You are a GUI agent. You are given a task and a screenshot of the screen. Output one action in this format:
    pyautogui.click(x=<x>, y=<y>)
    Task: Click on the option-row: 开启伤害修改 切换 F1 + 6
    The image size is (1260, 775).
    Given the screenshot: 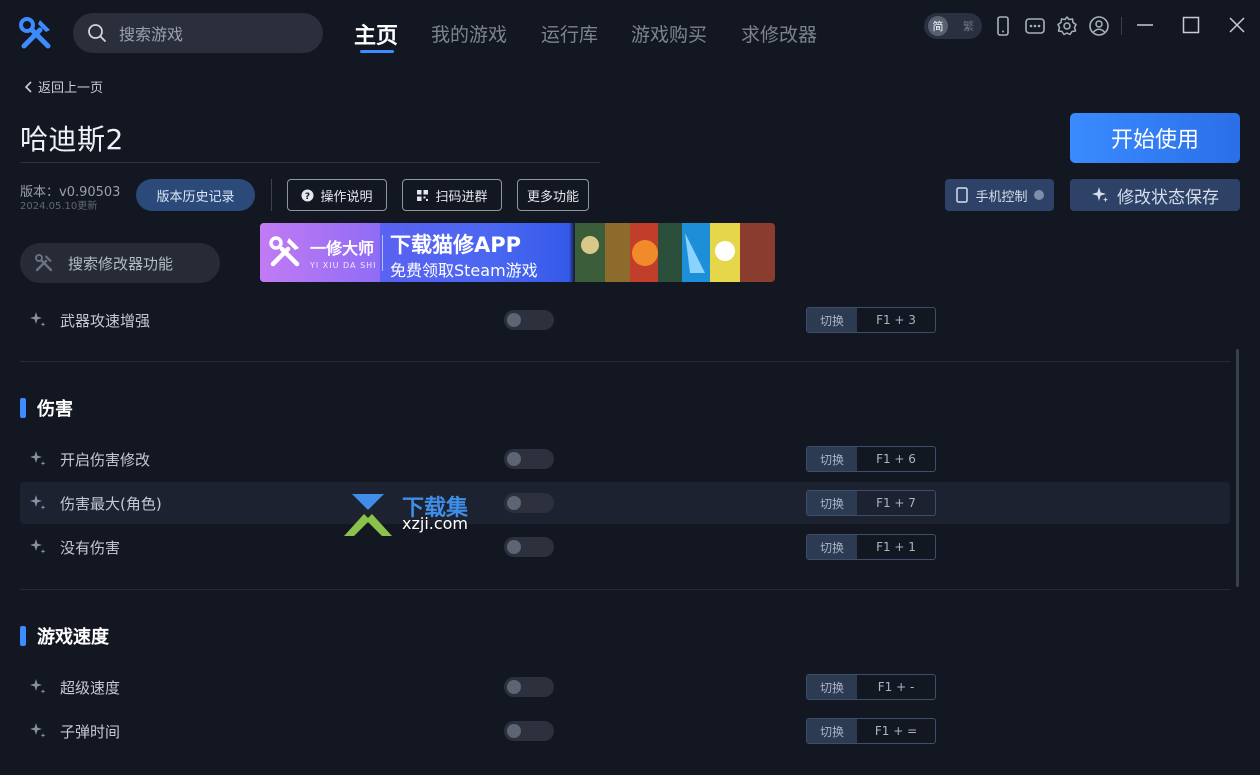 What is the action you would take?
    pyautogui.click(x=625, y=459)
    